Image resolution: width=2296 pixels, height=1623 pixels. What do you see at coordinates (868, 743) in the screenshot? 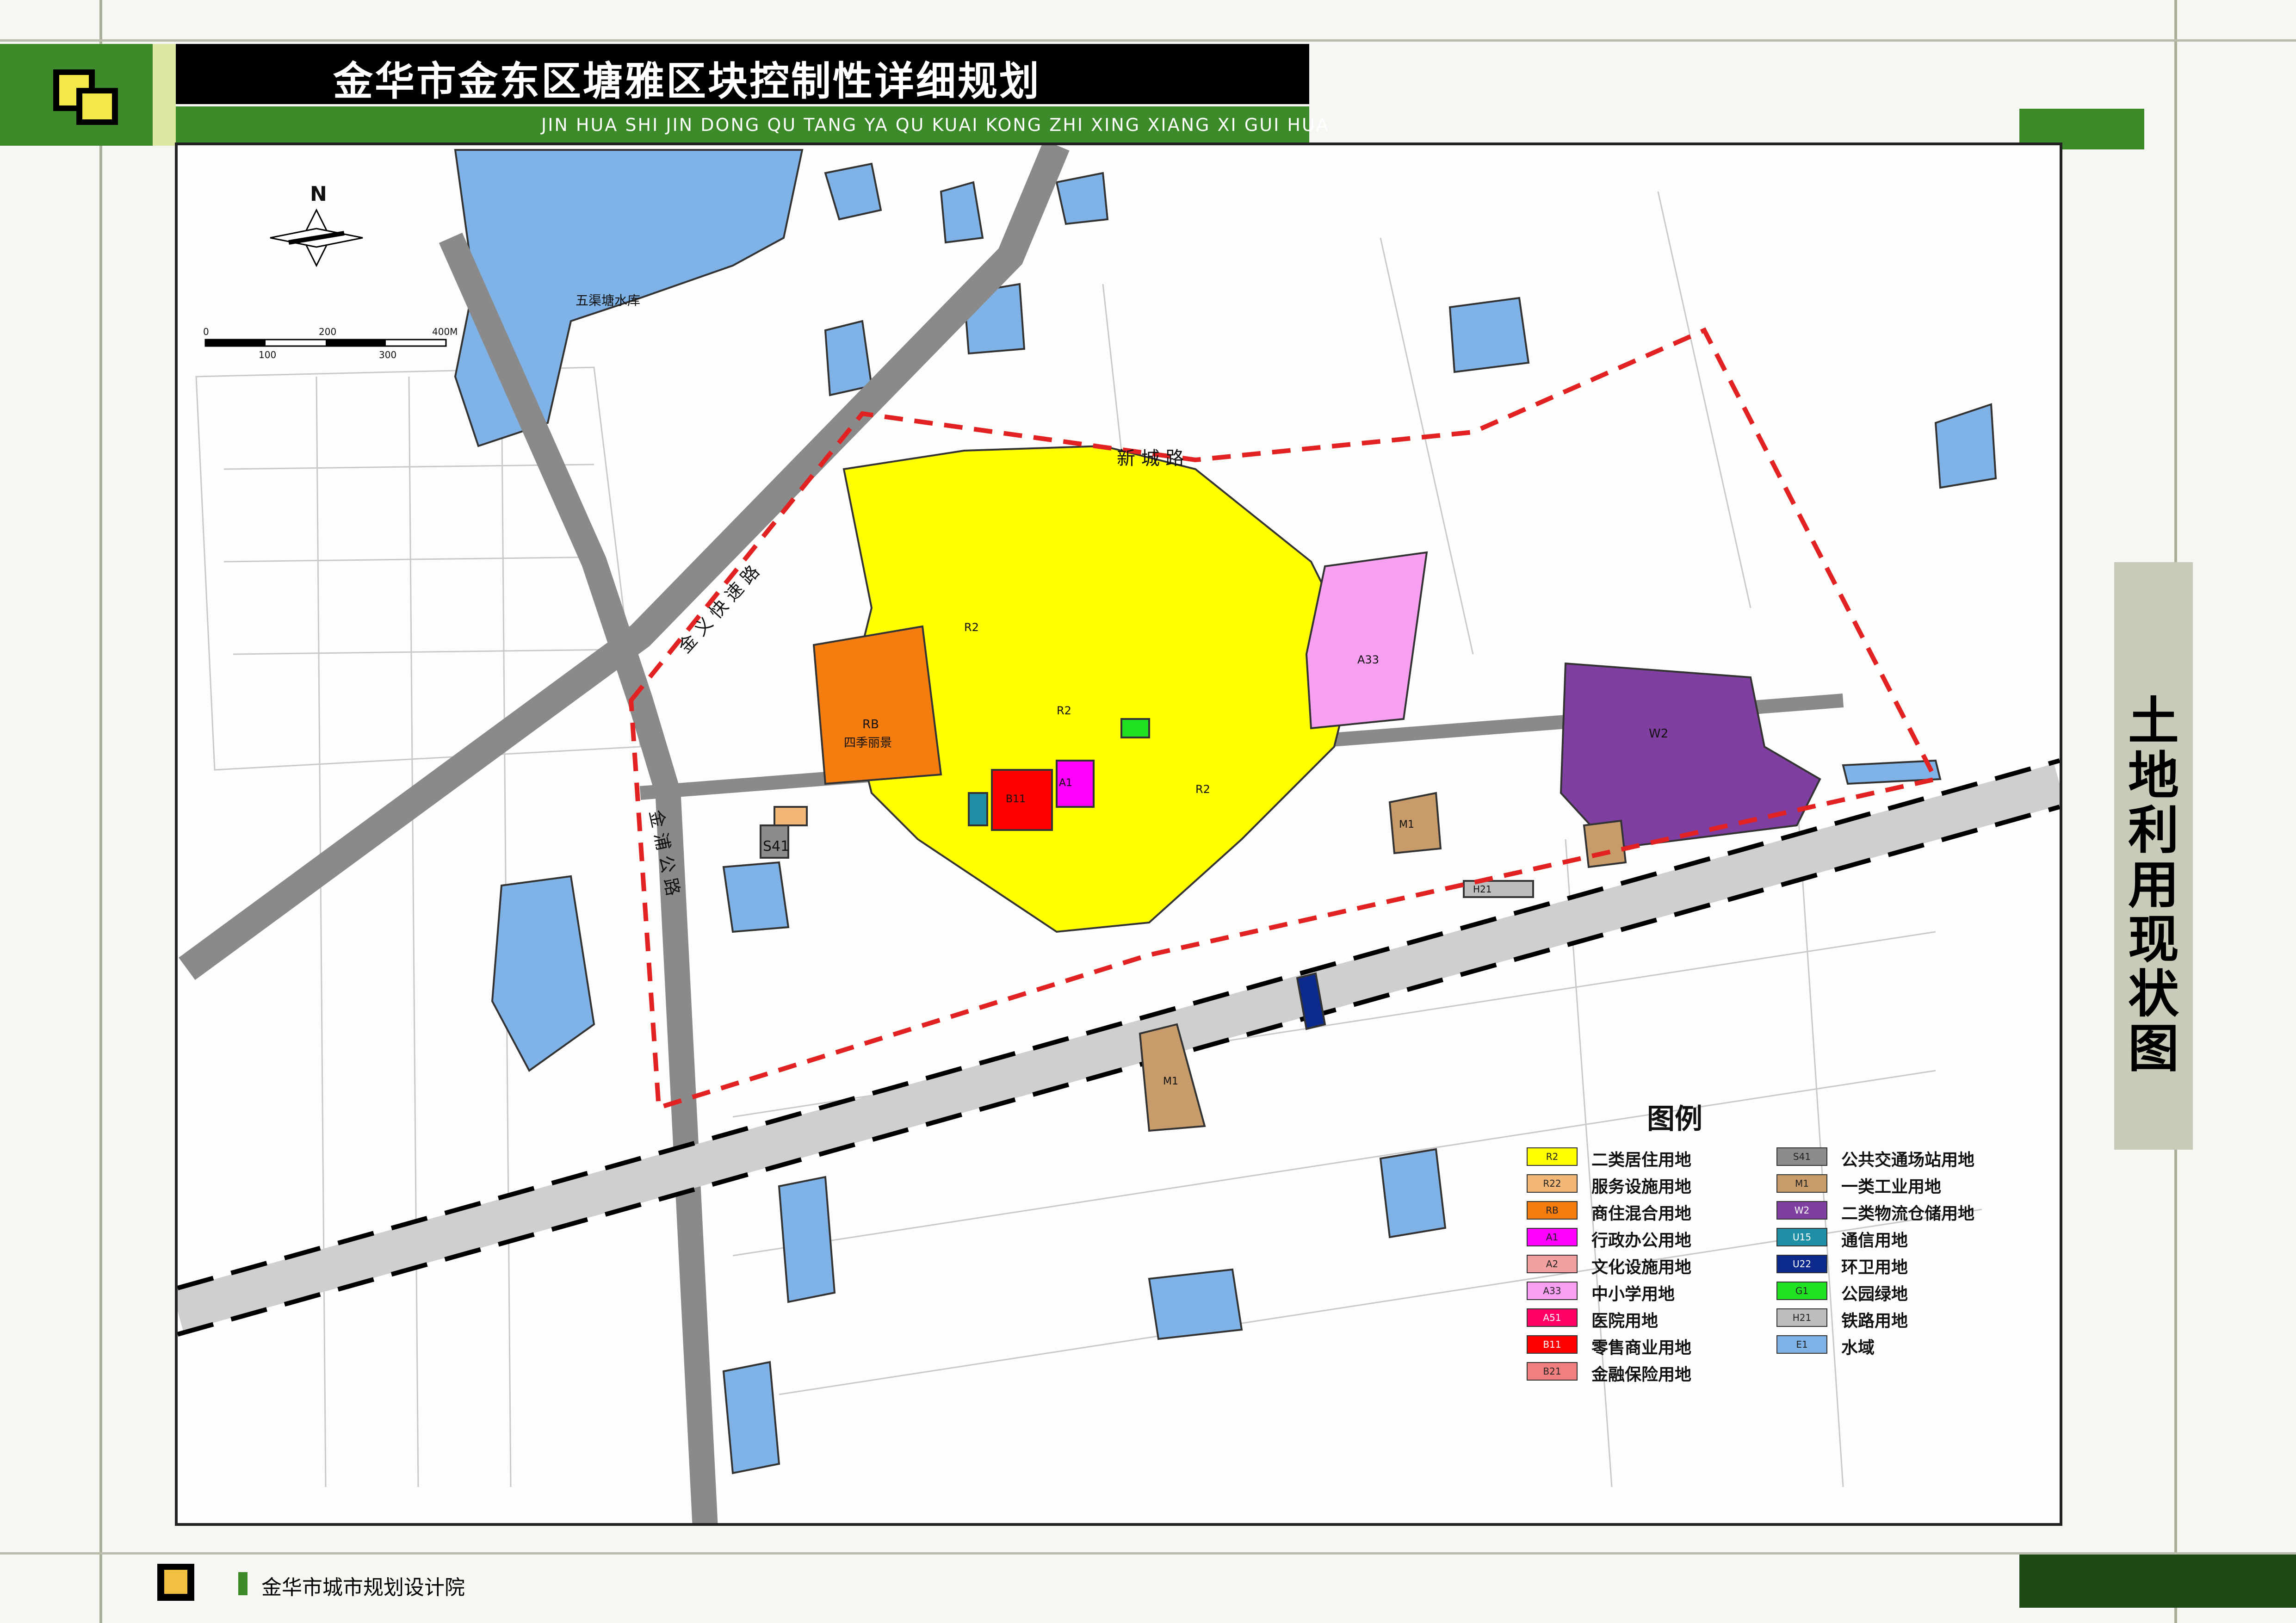
I see `label-siji-lijing: 四季丽景` at bounding box center [868, 743].